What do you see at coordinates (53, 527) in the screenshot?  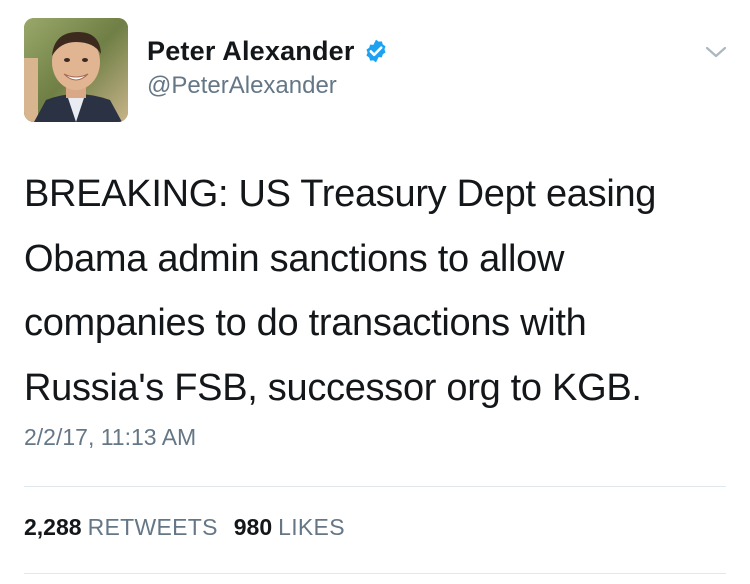 I see `retweet-count: 2,288` at bounding box center [53, 527].